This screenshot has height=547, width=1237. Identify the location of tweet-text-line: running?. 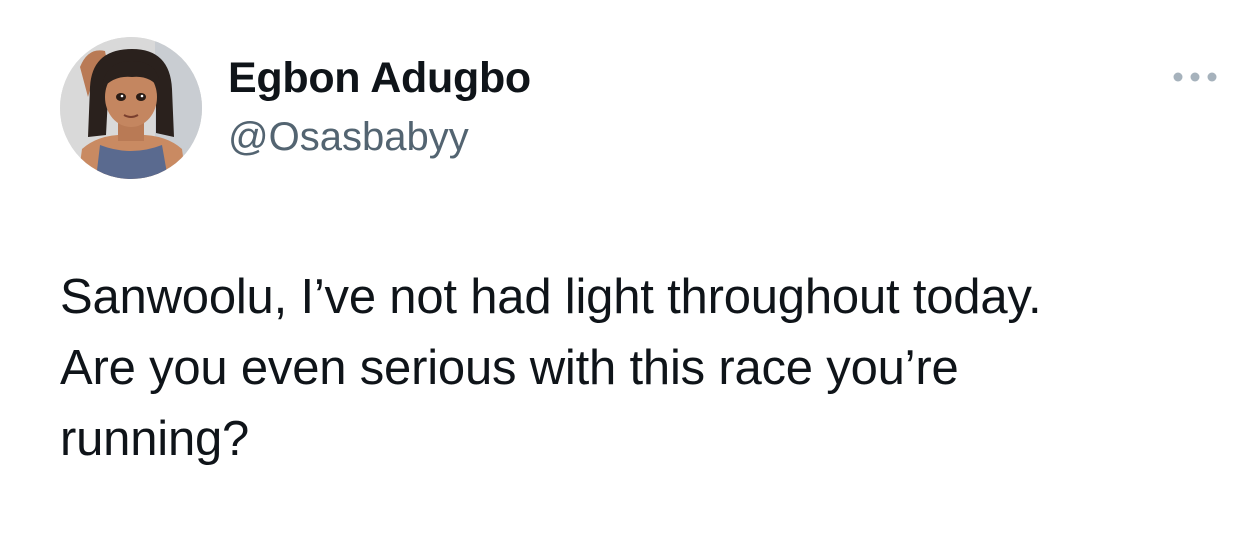
(155, 439).